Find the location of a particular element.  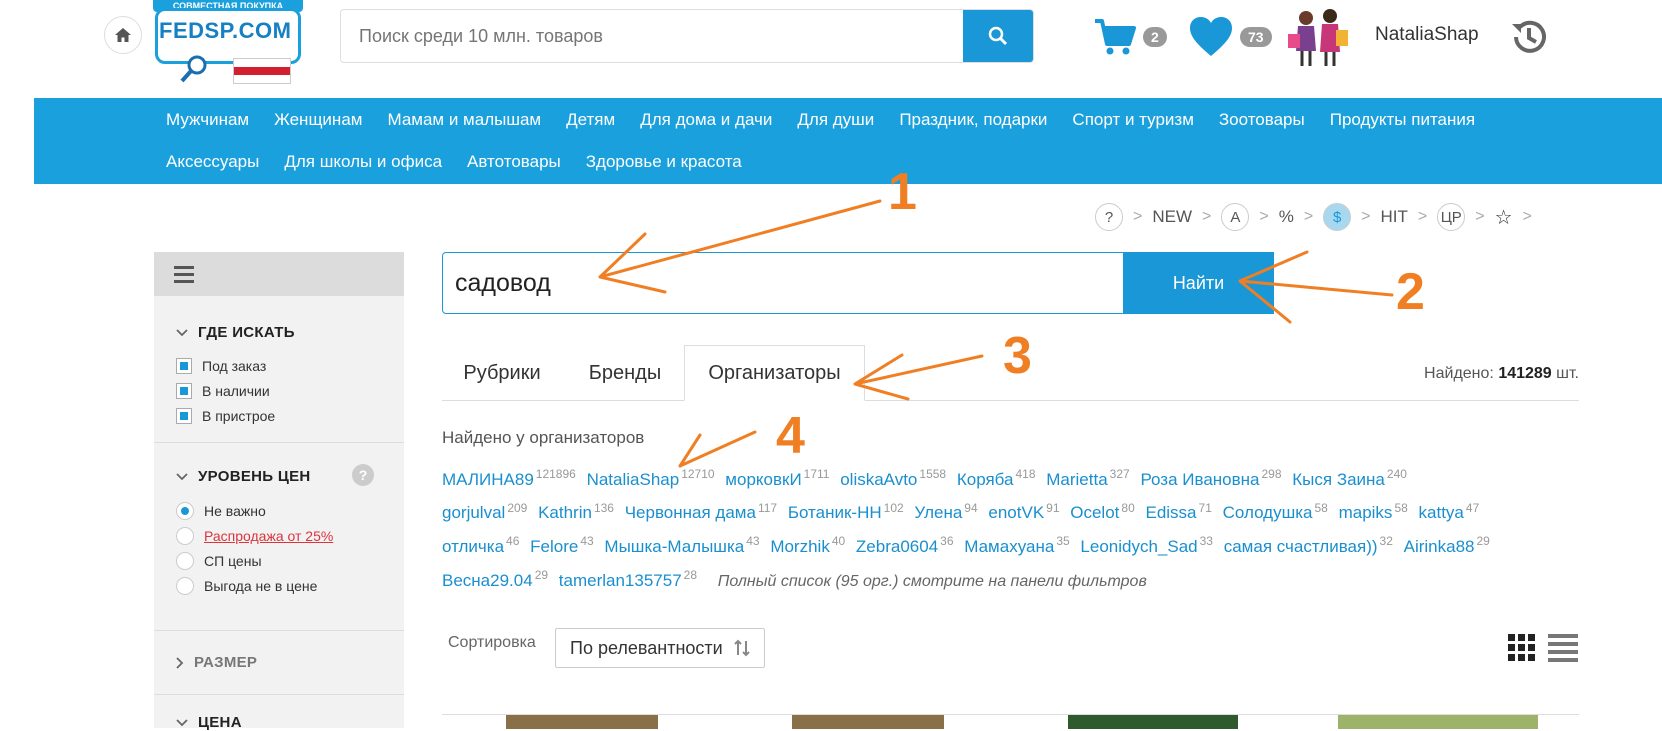

annotation-label-1: 1 is located at coordinates (902, 192).